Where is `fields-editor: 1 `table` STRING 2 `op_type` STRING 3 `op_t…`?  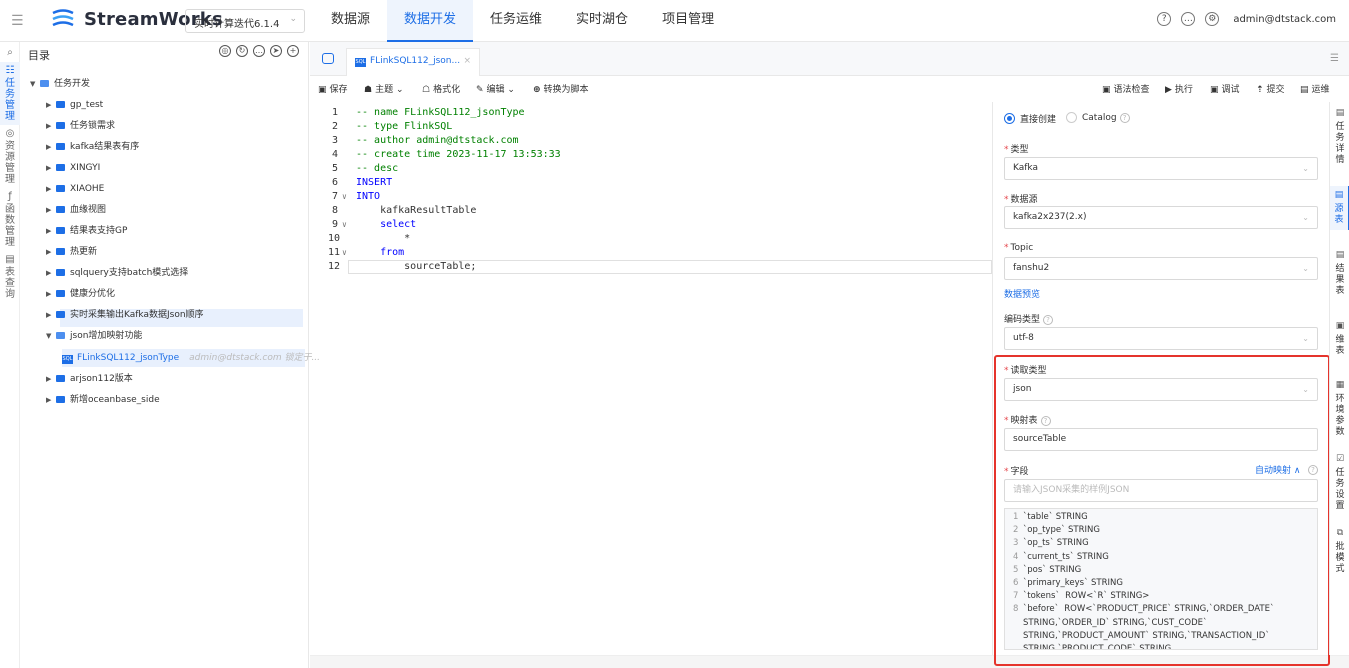 fields-editor: 1 `table` STRING 2 `op_type` STRING 3 `op_t… is located at coordinates (1161, 579).